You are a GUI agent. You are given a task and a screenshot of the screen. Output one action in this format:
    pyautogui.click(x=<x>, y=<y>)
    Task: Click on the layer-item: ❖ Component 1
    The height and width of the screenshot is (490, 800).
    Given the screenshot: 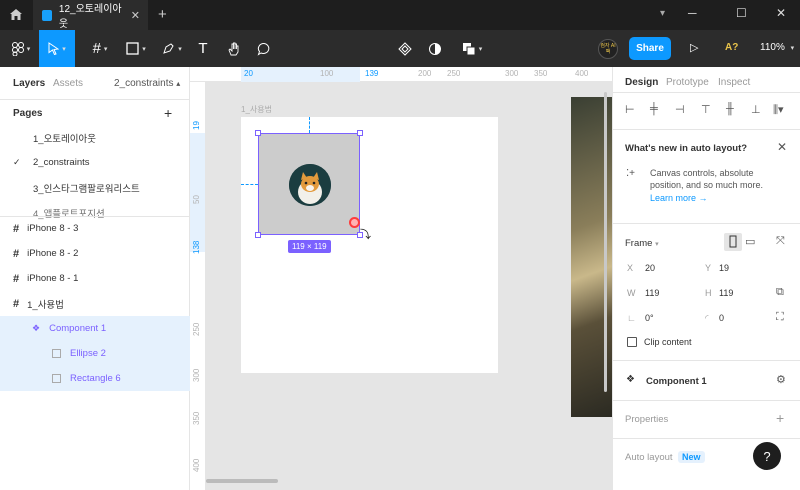 What is the action you would take?
    pyautogui.click(x=95, y=328)
    